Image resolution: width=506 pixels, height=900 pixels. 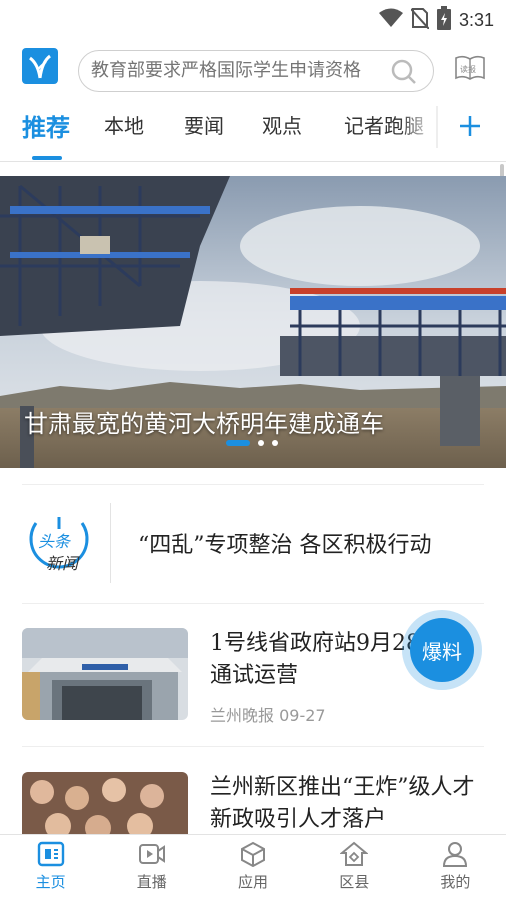 I want to click on nav-label: 直播, so click(x=151, y=882).